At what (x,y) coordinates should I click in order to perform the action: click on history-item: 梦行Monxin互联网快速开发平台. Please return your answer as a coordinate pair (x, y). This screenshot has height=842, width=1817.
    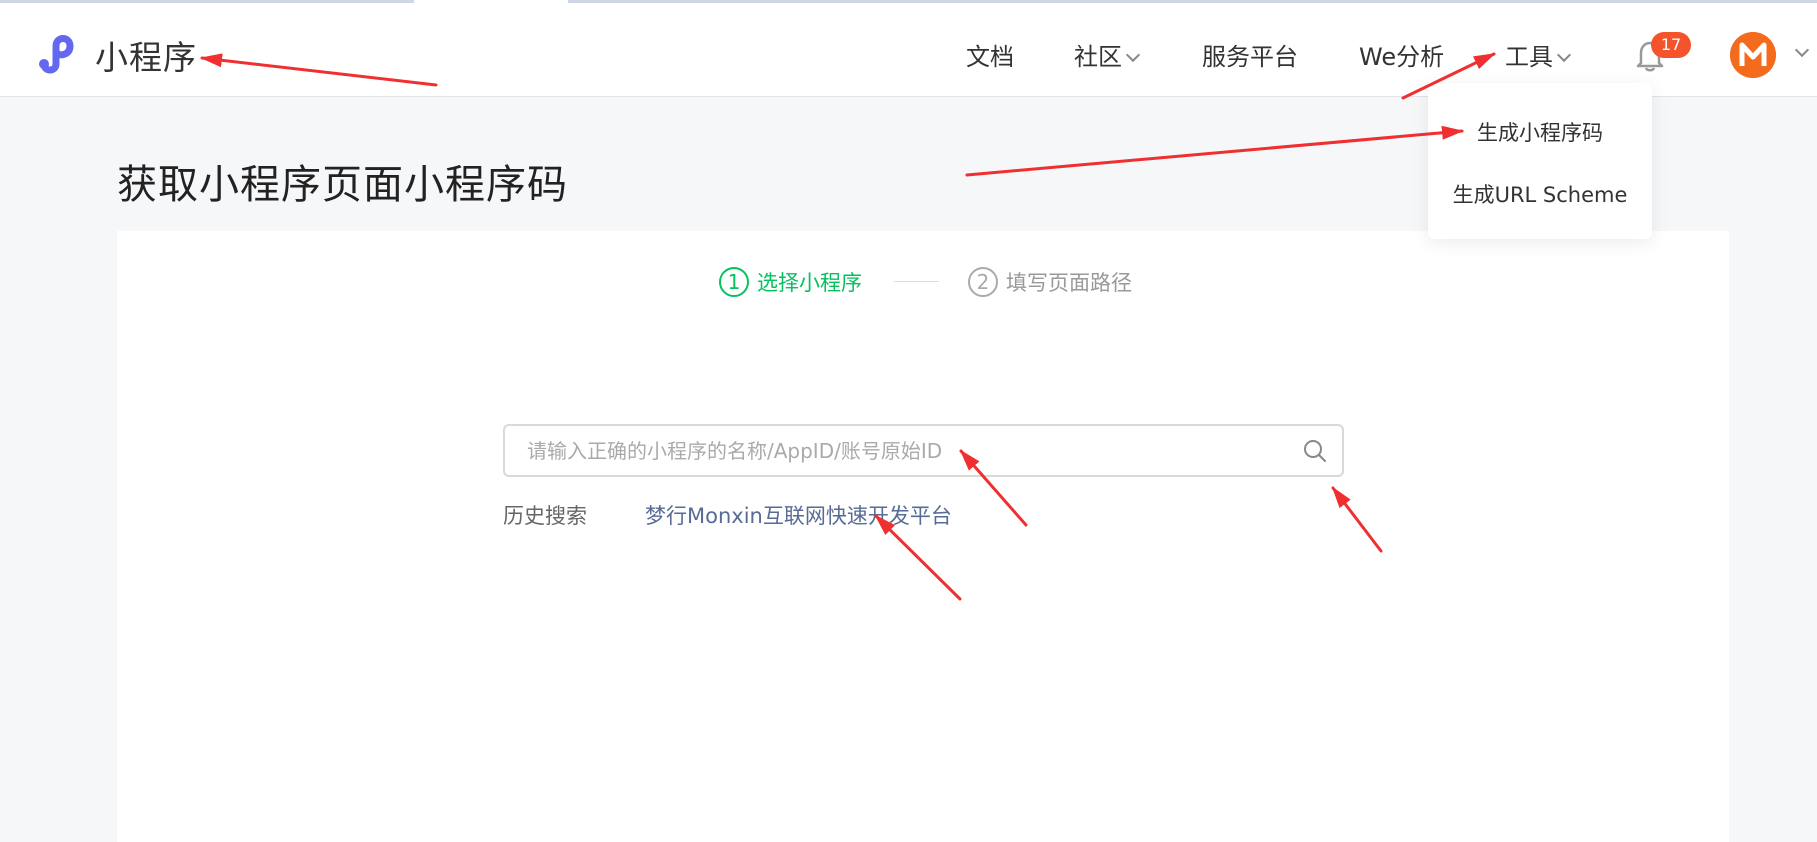
    Looking at the image, I should click on (798, 515).